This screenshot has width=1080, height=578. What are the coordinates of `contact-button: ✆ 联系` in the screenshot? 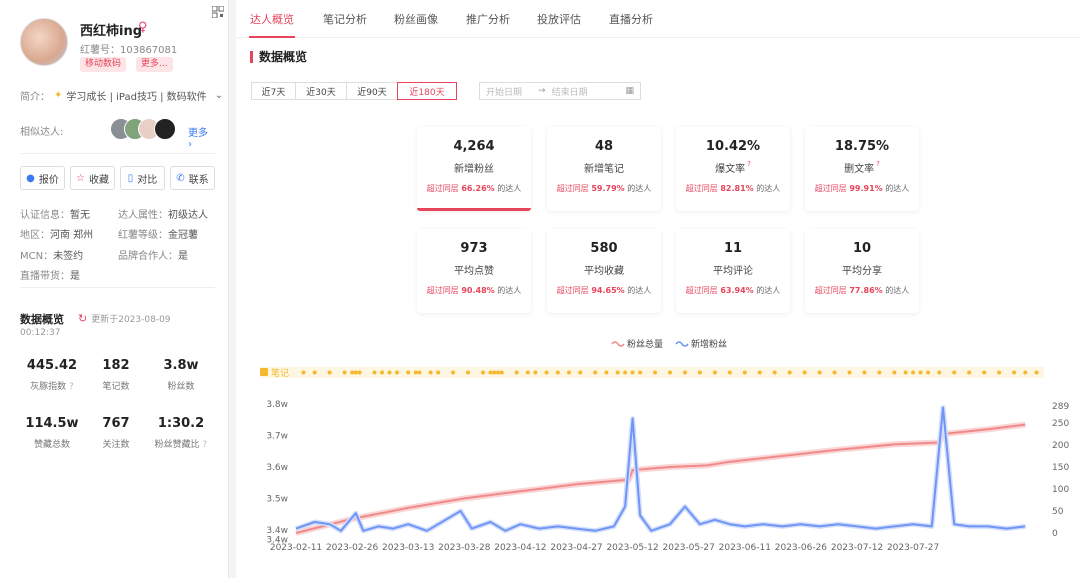 It's located at (192, 178).